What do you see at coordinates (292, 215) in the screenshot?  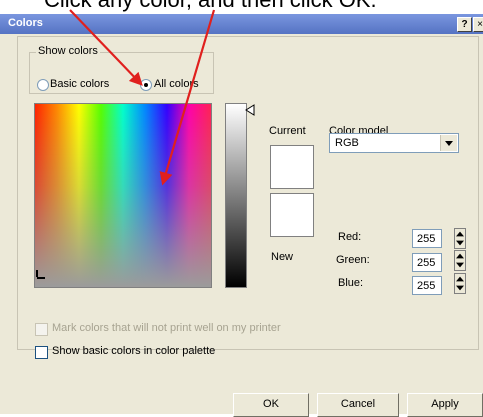 I see `new-color-swatch` at bounding box center [292, 215].